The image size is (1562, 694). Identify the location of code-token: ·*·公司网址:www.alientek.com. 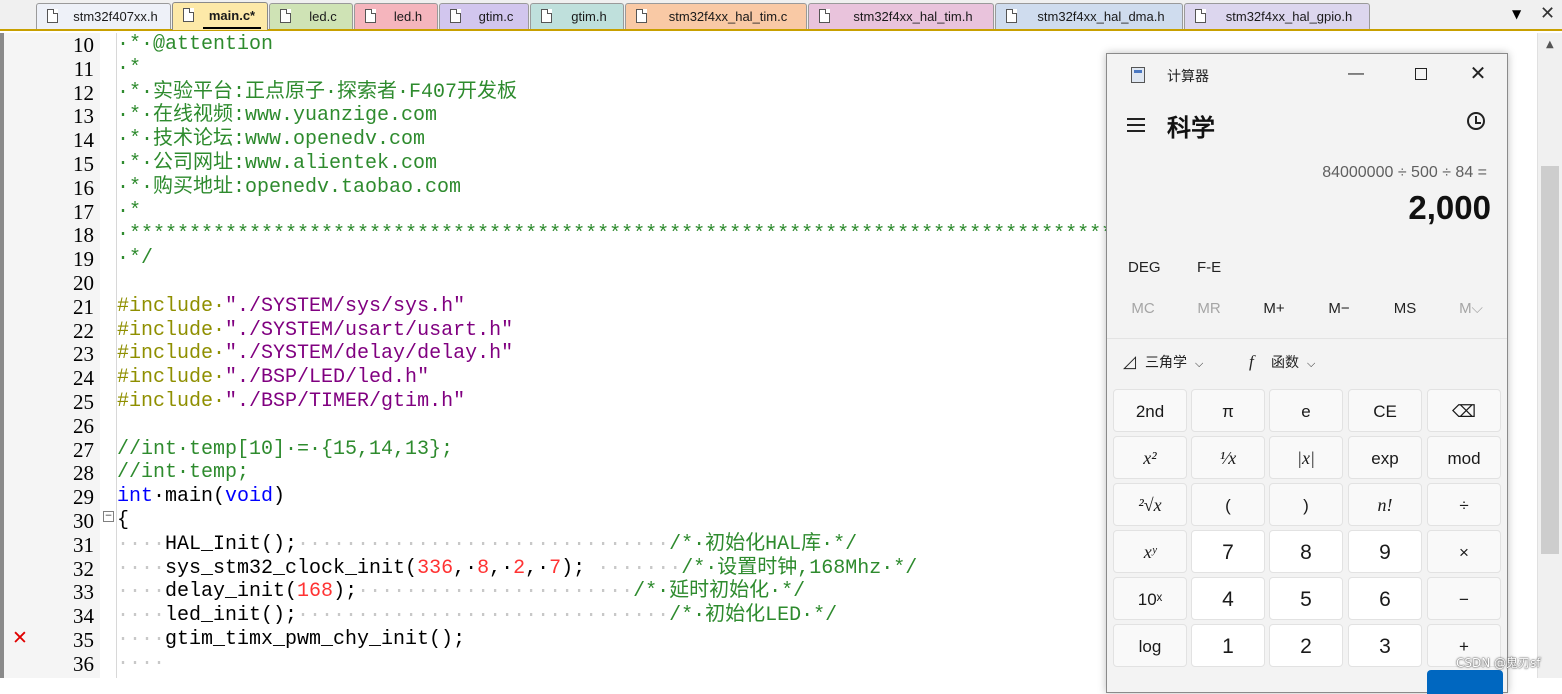
(277, 163).